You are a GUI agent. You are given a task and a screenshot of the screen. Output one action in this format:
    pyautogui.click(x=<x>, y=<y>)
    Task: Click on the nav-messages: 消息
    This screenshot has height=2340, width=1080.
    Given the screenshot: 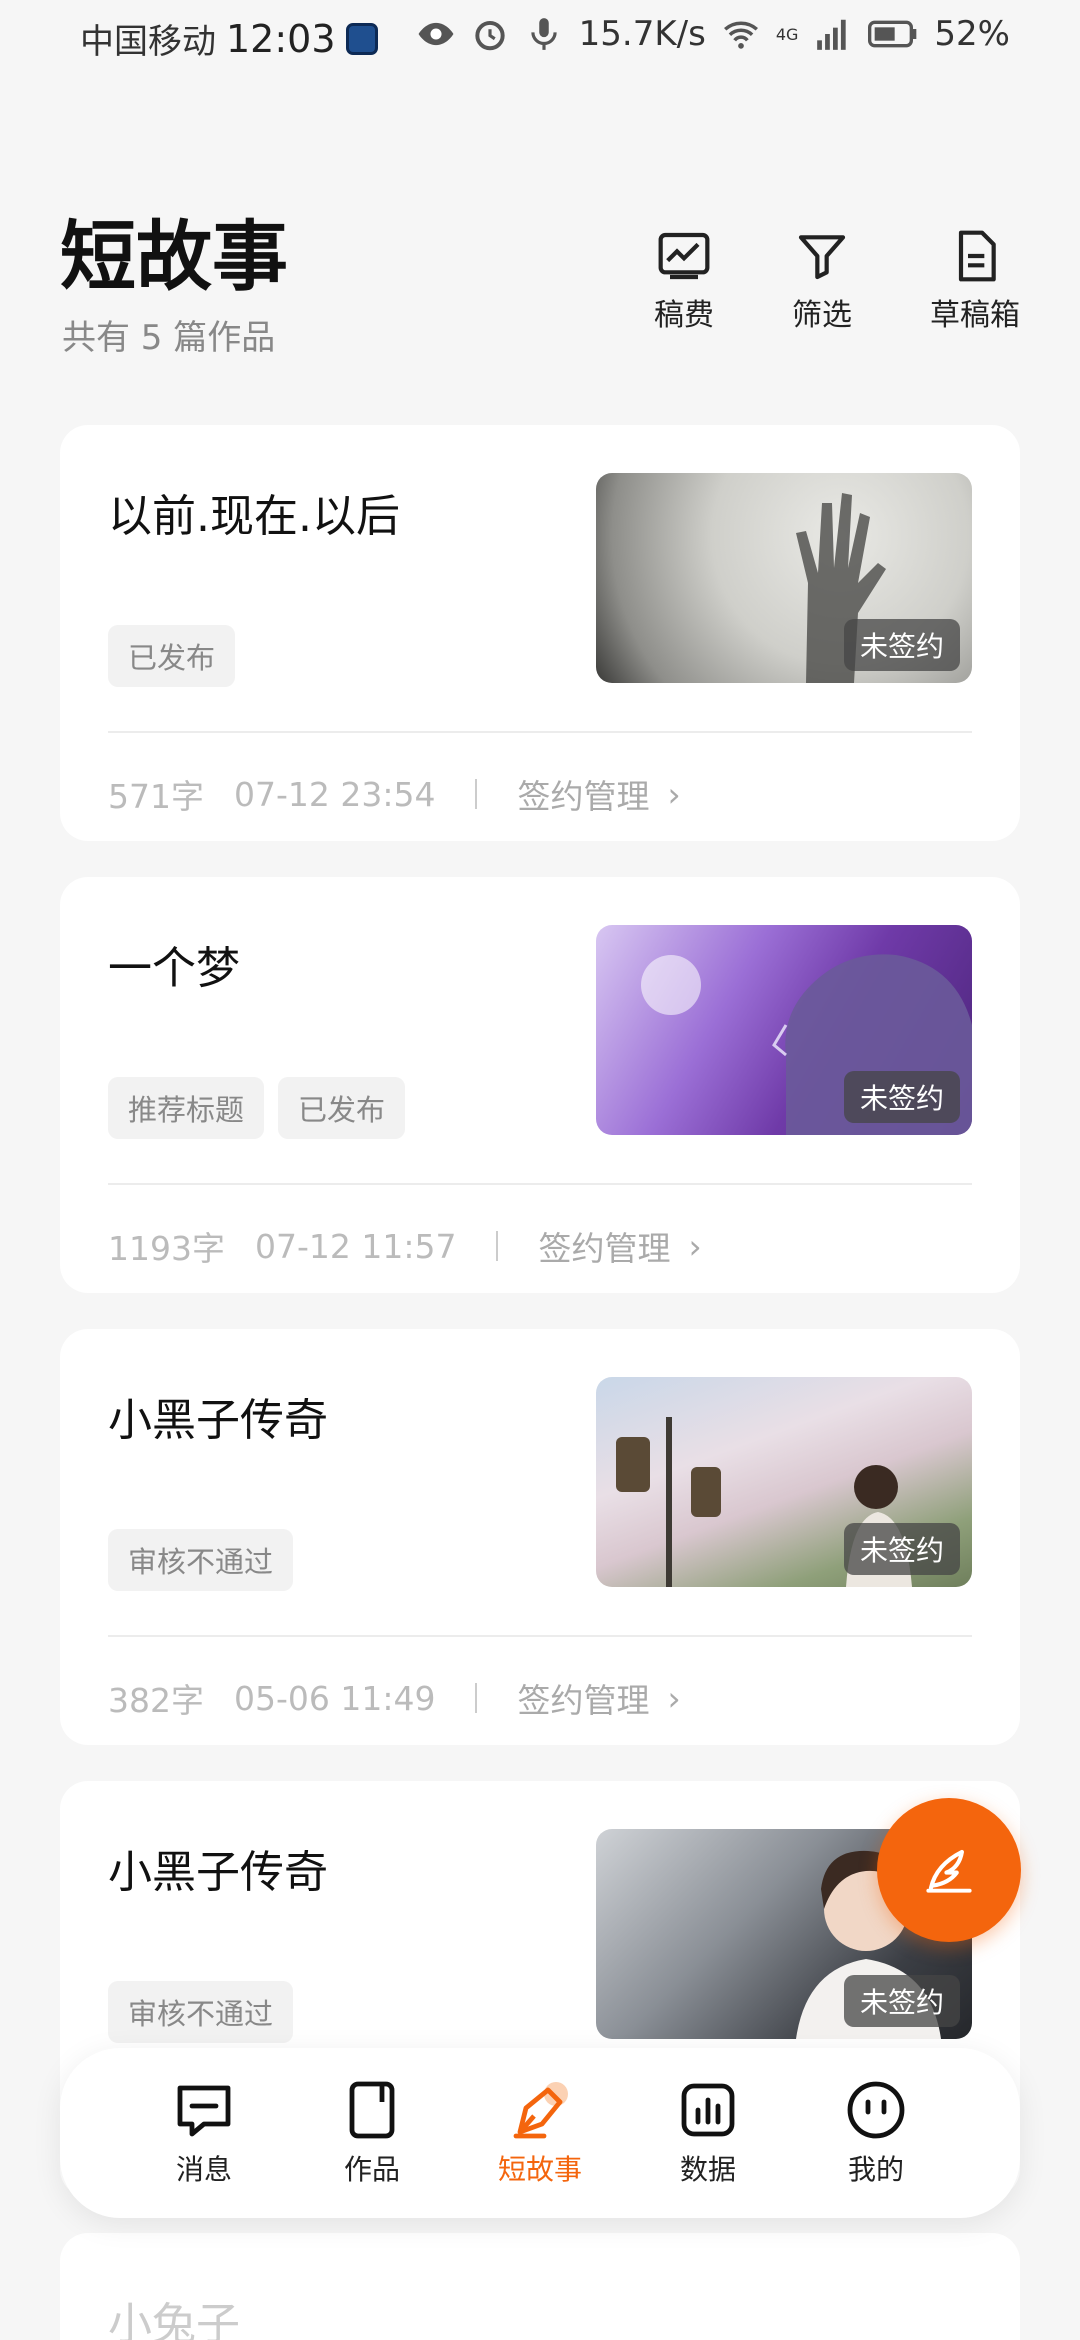 What is the action you would take?
    pyautogui.click(x=204, y=2133)
    